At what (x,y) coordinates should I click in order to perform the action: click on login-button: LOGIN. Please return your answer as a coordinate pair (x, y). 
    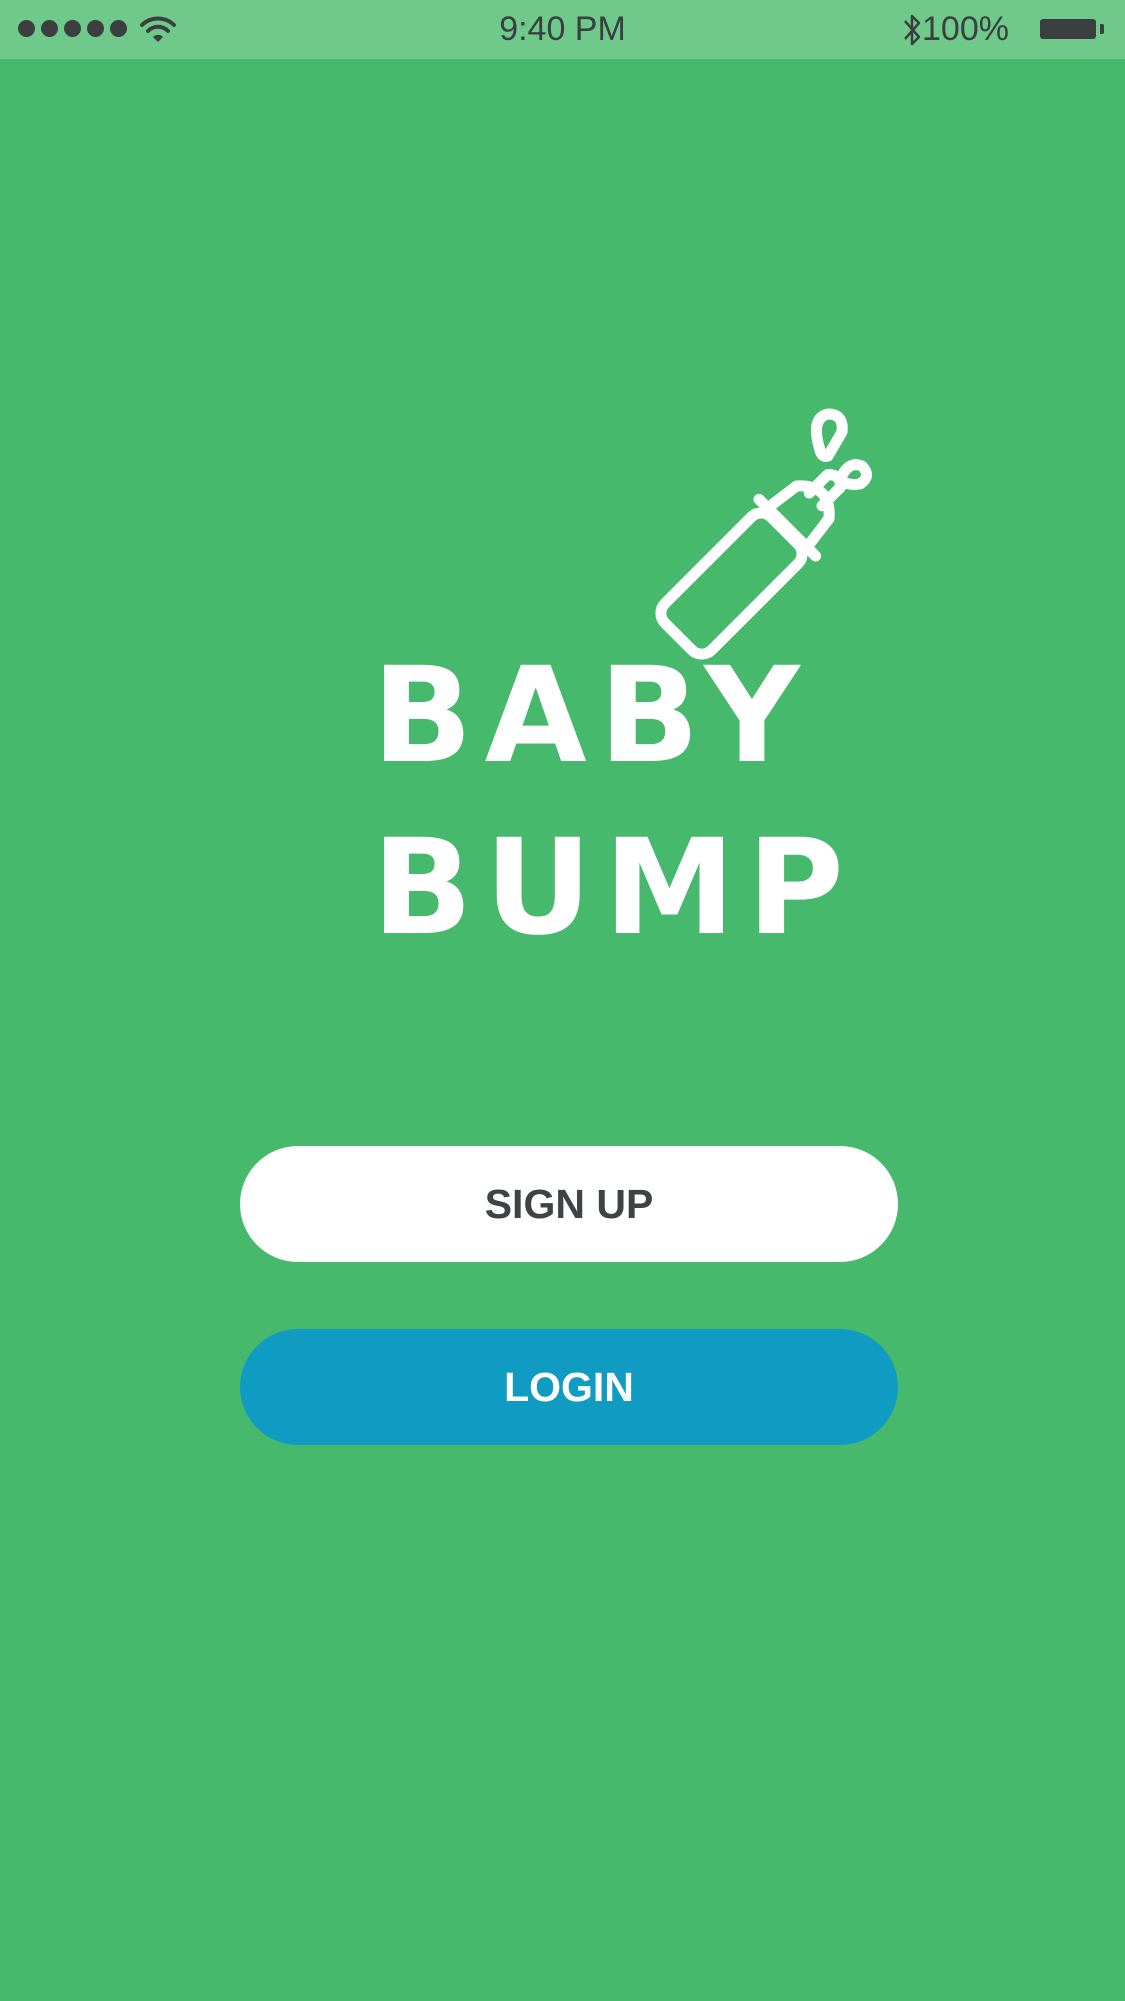
    Looking at the image, I should click on (569, 1387).